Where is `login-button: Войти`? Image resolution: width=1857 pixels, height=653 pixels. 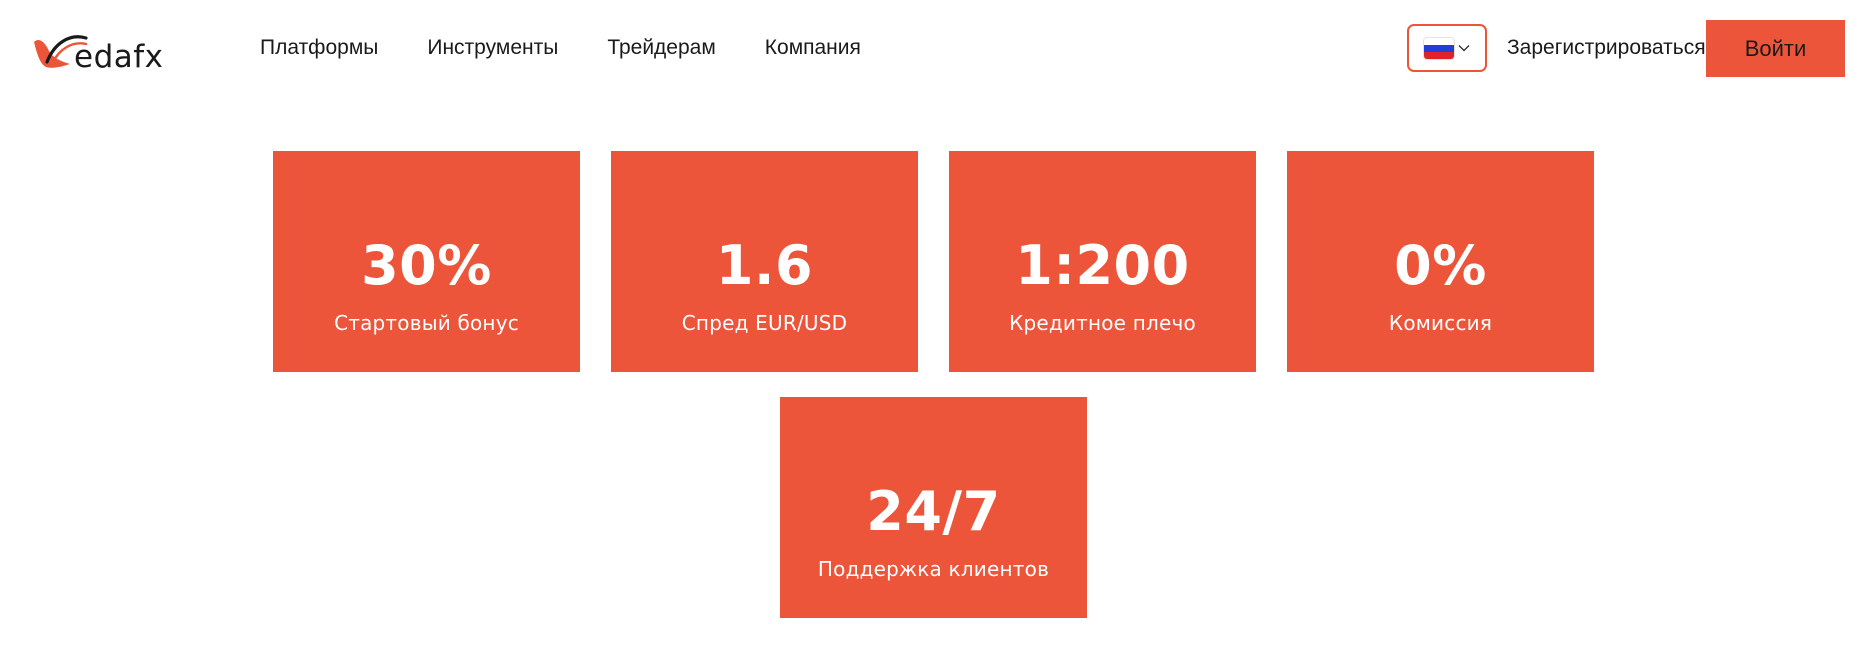 login-button: Войти is located at coordinates (1775, 48).